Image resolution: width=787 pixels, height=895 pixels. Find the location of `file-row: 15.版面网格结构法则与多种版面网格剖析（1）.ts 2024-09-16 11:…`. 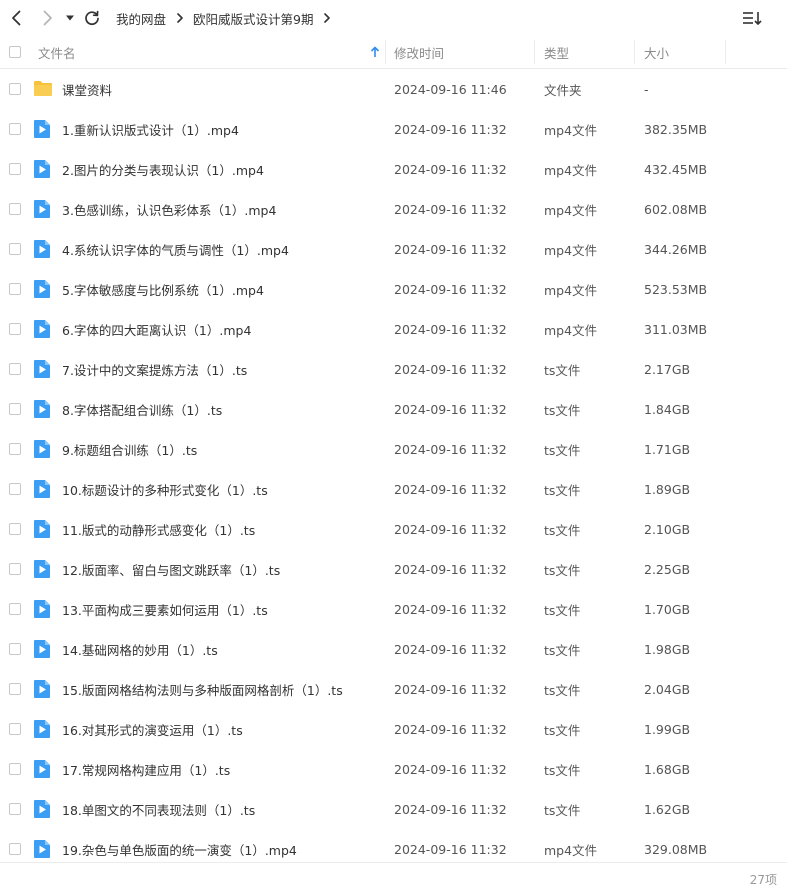

file-row: 15.版面网格结构法则与多种版面网格剖析（1）.ts 2024-09-16 11:… is located at coordinates (393, 689).